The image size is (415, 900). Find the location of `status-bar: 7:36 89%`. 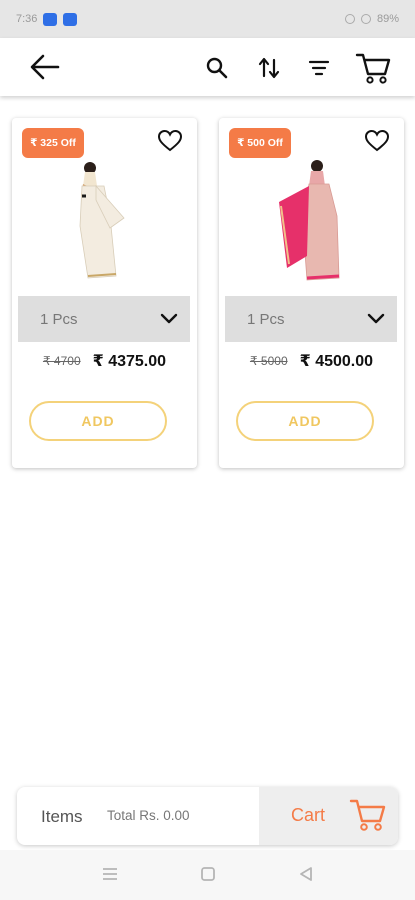

status-bar: 7:36 89% is located at coordinates (207, 19).